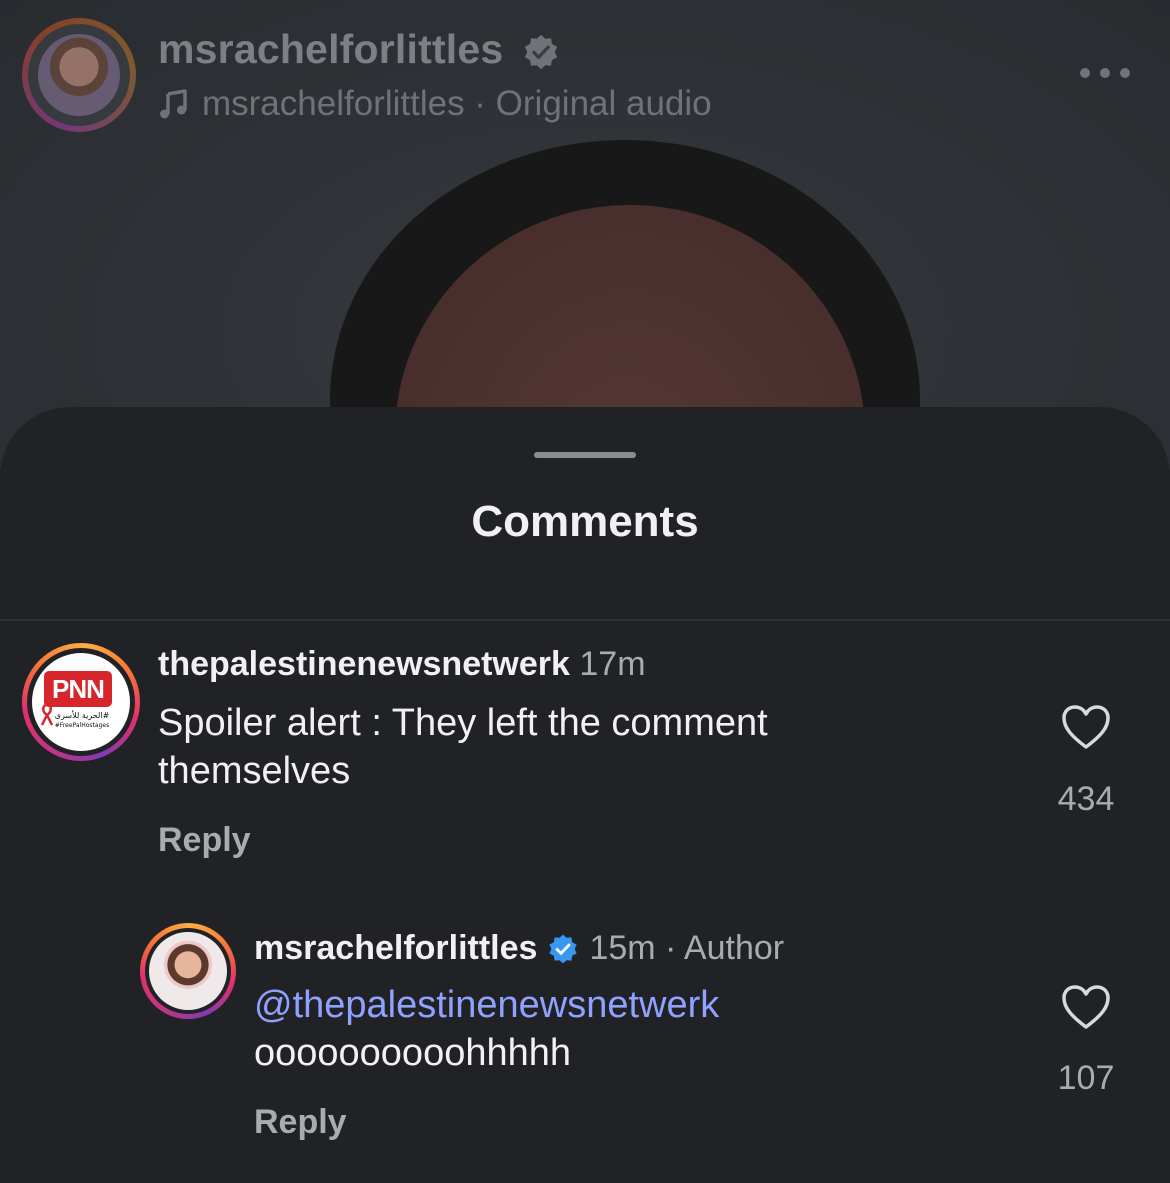  I want to click on avatar-gap, so click(79, 75).